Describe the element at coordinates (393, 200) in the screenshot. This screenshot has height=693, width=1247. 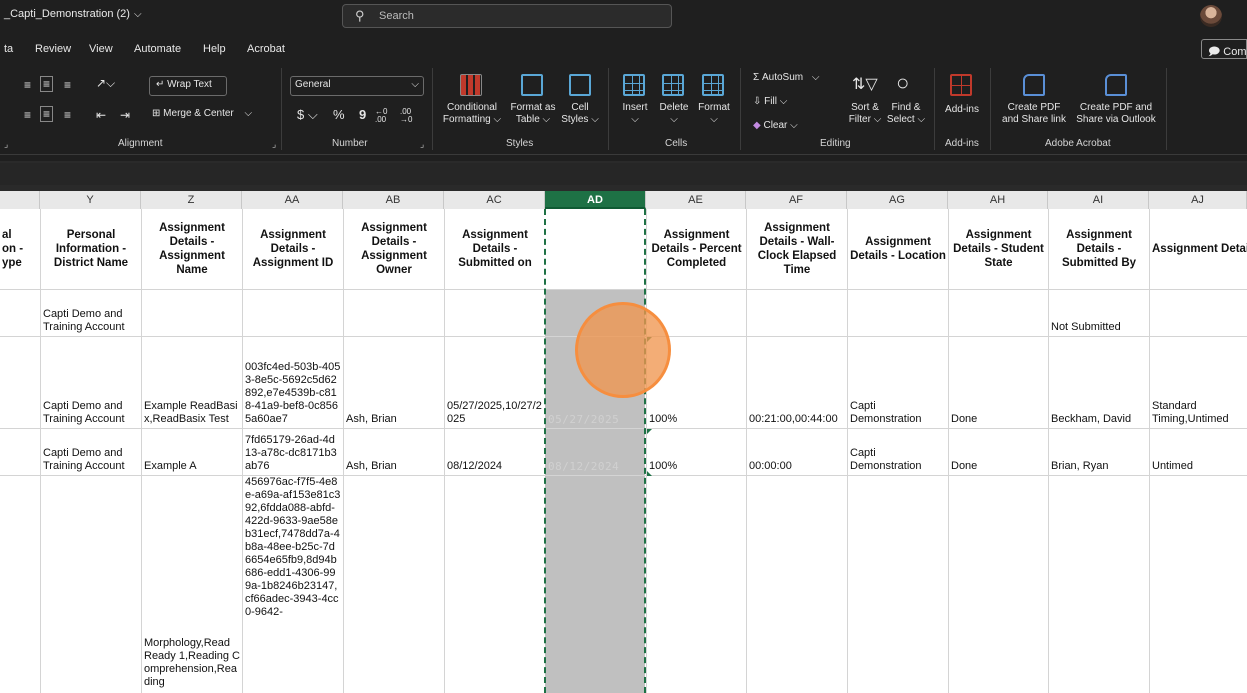
I see `column-header-ab: AB` at that location.